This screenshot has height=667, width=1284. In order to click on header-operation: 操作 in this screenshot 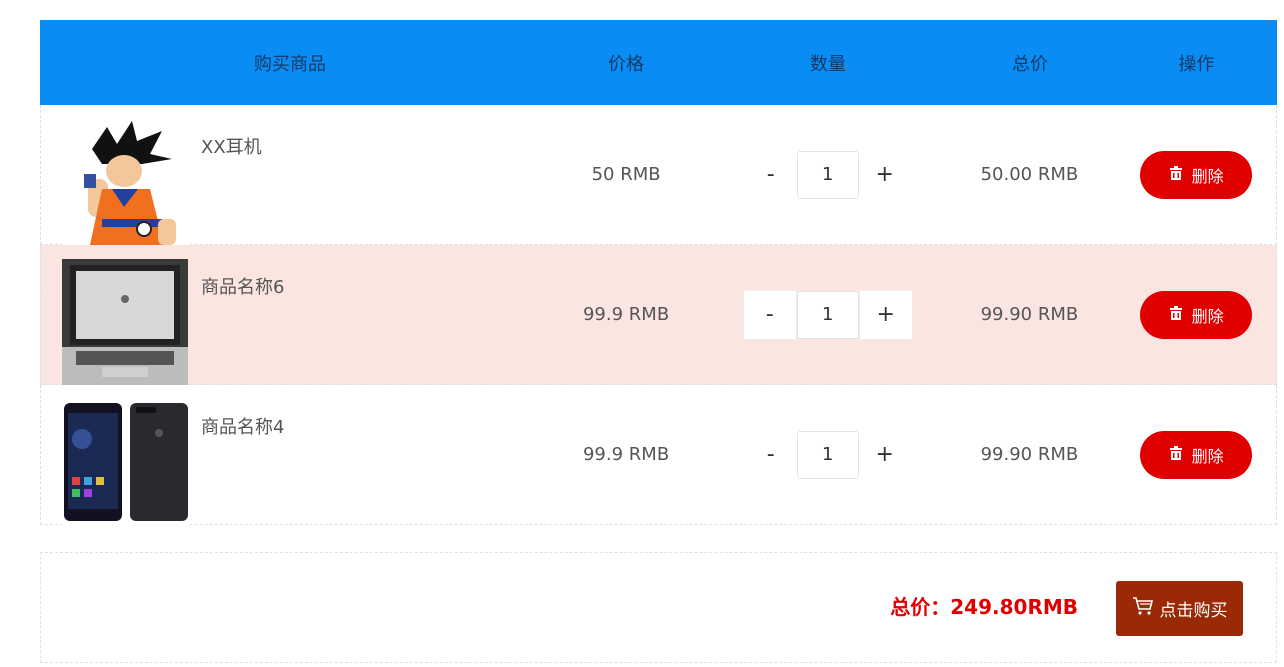, I will do `click(1196, 64)`.